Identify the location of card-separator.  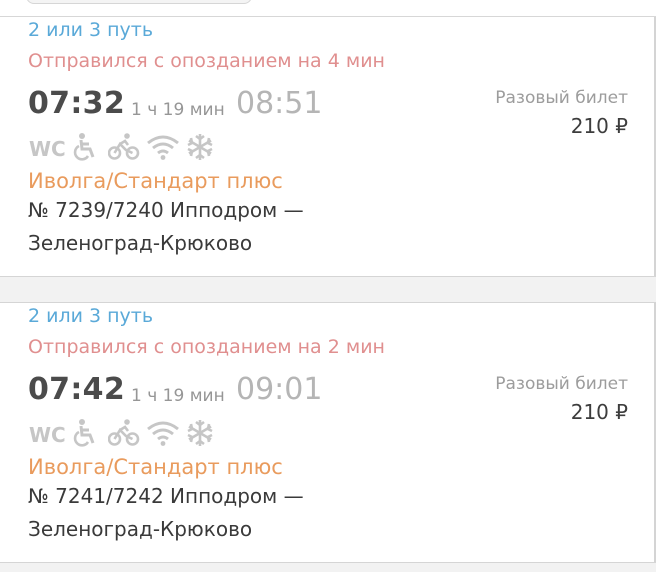
(328, 289).